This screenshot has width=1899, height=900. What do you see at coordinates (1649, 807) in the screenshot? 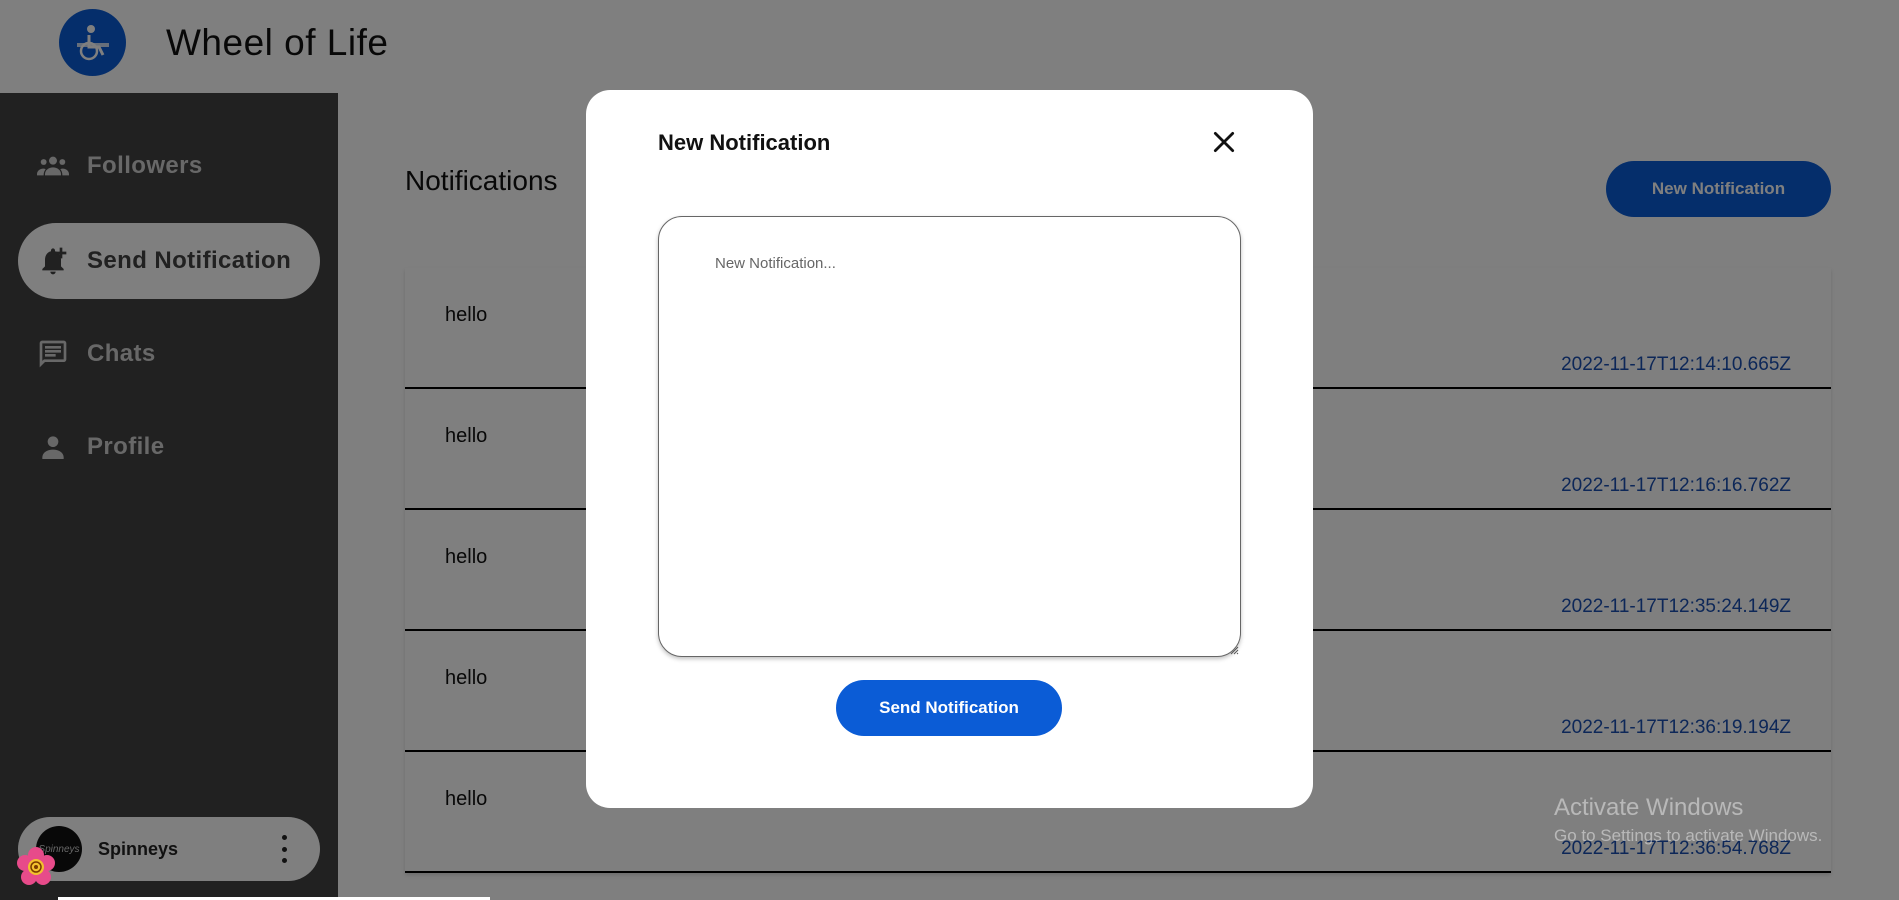
I see `watermark-title: Activate Windows` at bounding box center [1649, 807].